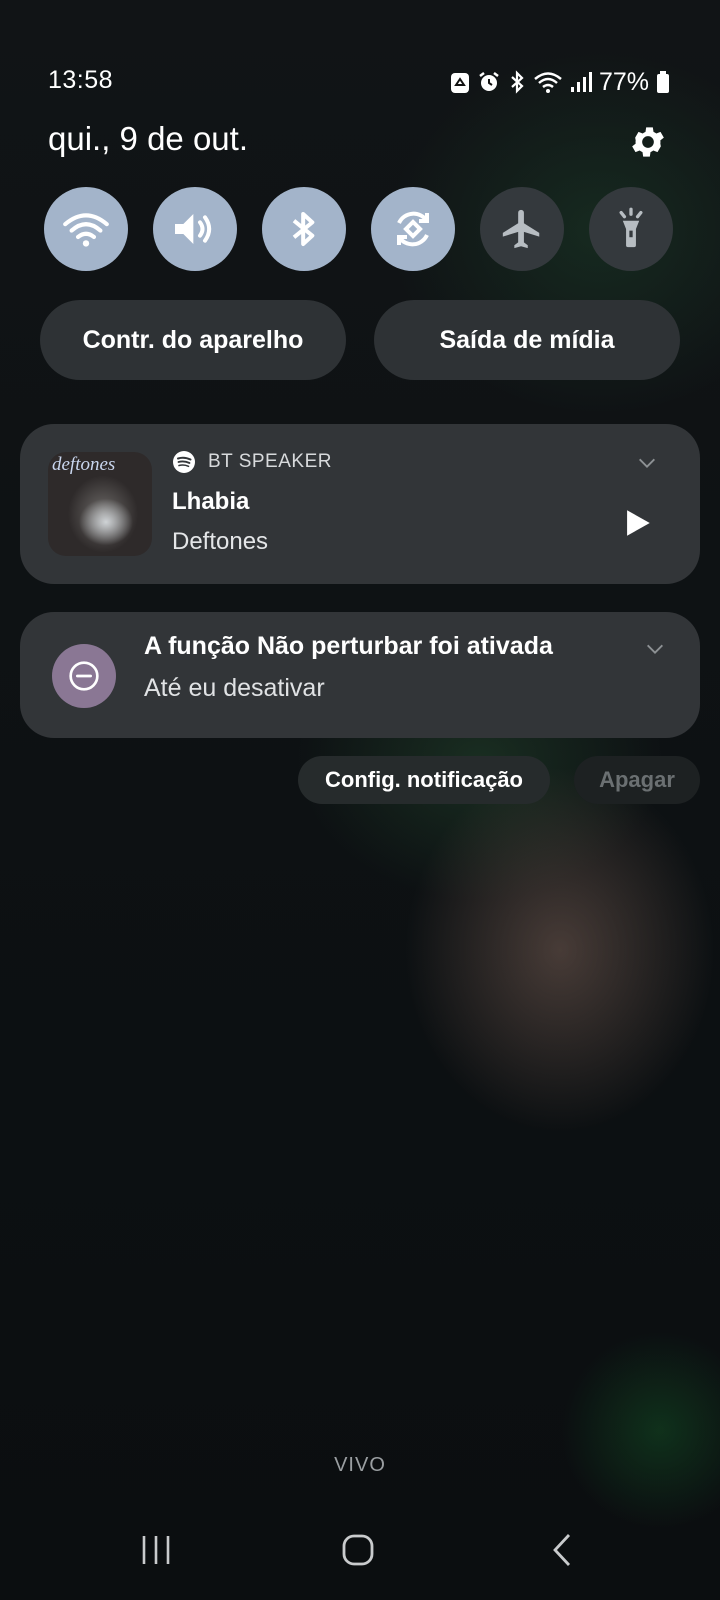  I want to click on spotify-icon, so click(184, 462).